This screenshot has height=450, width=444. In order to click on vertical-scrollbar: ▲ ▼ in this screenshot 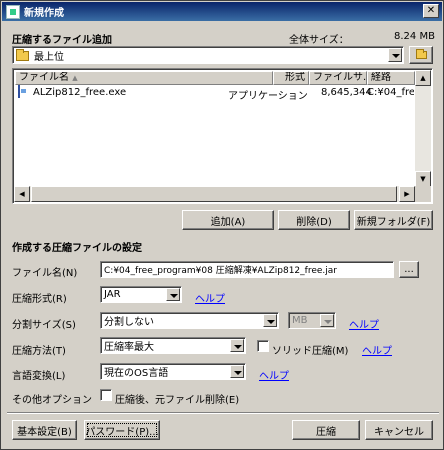, I will do `click(423, 128)`.